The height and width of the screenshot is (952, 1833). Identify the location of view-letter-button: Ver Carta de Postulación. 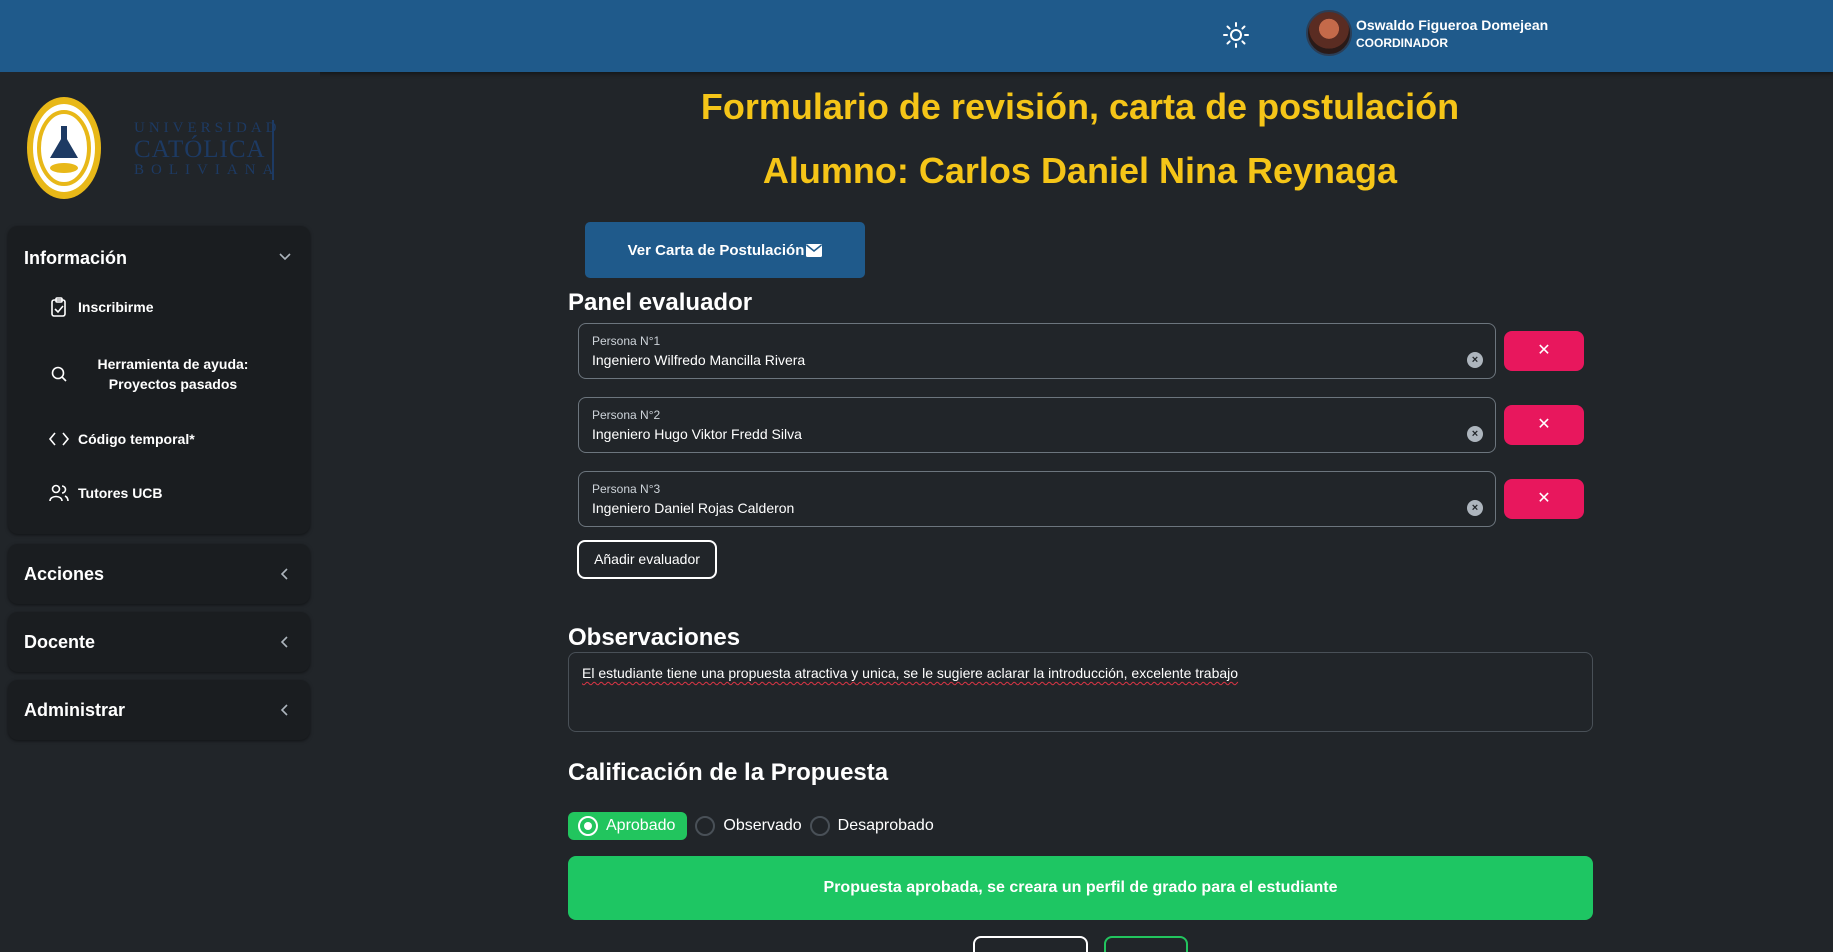
(725, 250).